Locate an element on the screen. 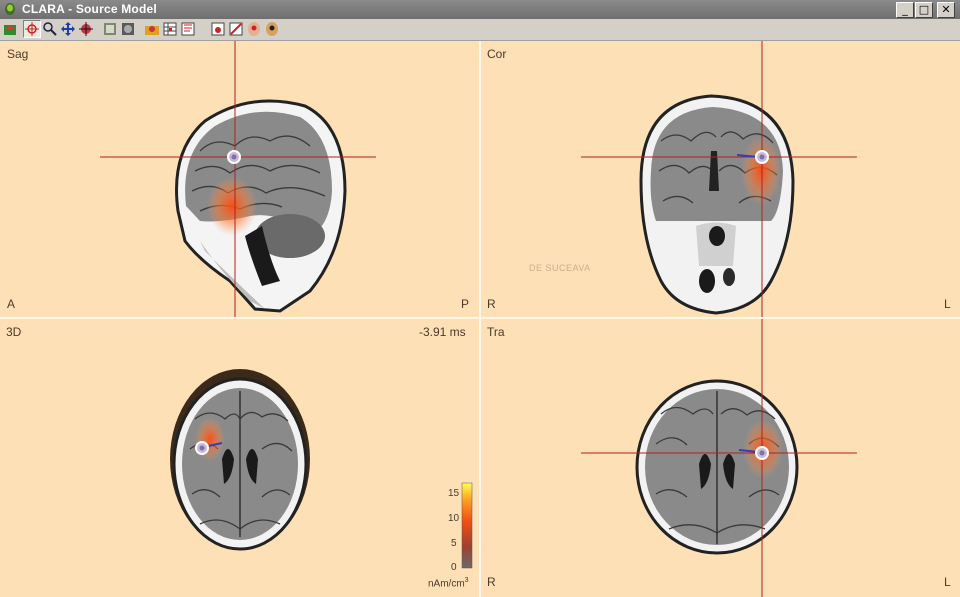  zoom-icon is located at coordinates (50, 29).